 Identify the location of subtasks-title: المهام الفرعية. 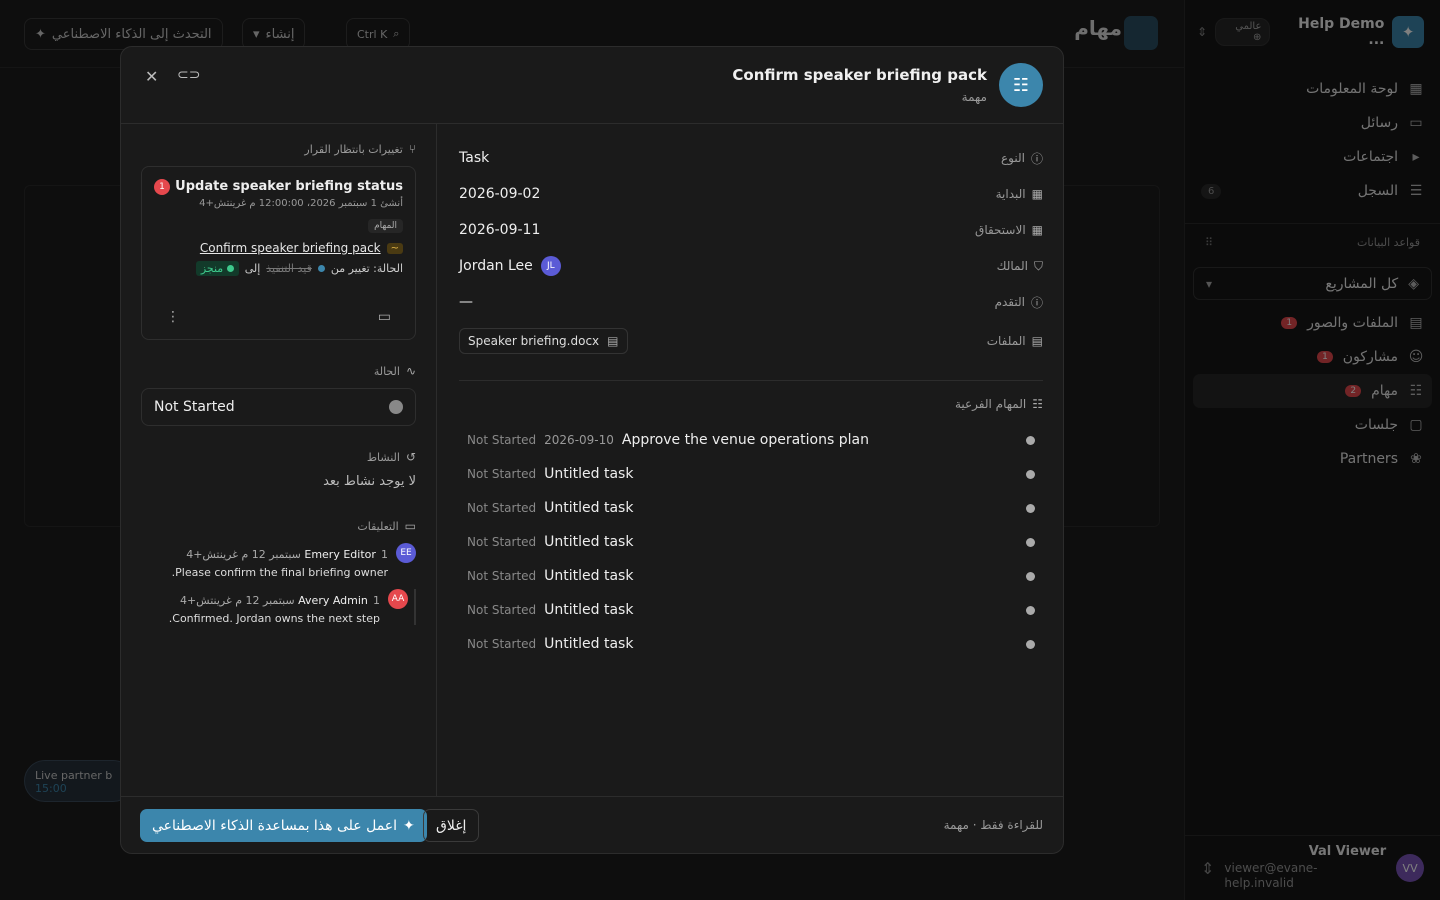
(990, 404).